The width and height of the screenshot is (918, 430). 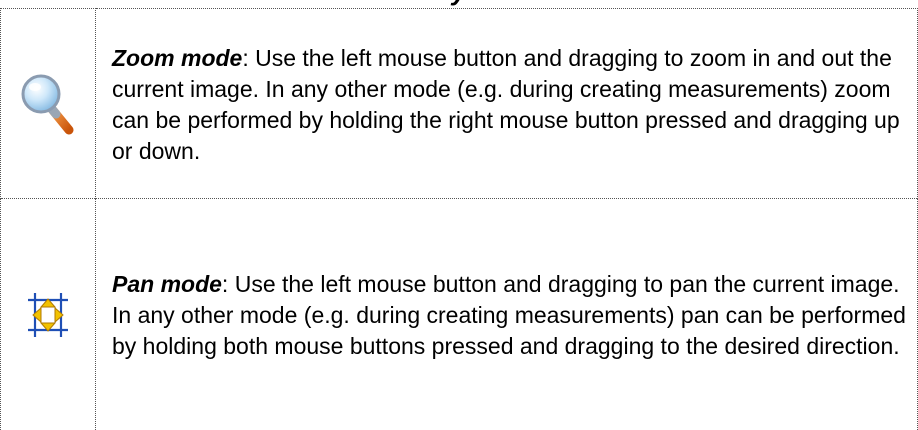 What do you see at coordinates (177, 58) in the screenshot?
I see `zoom-mode-name: Zoom mode` at bounding box center [177, 58].